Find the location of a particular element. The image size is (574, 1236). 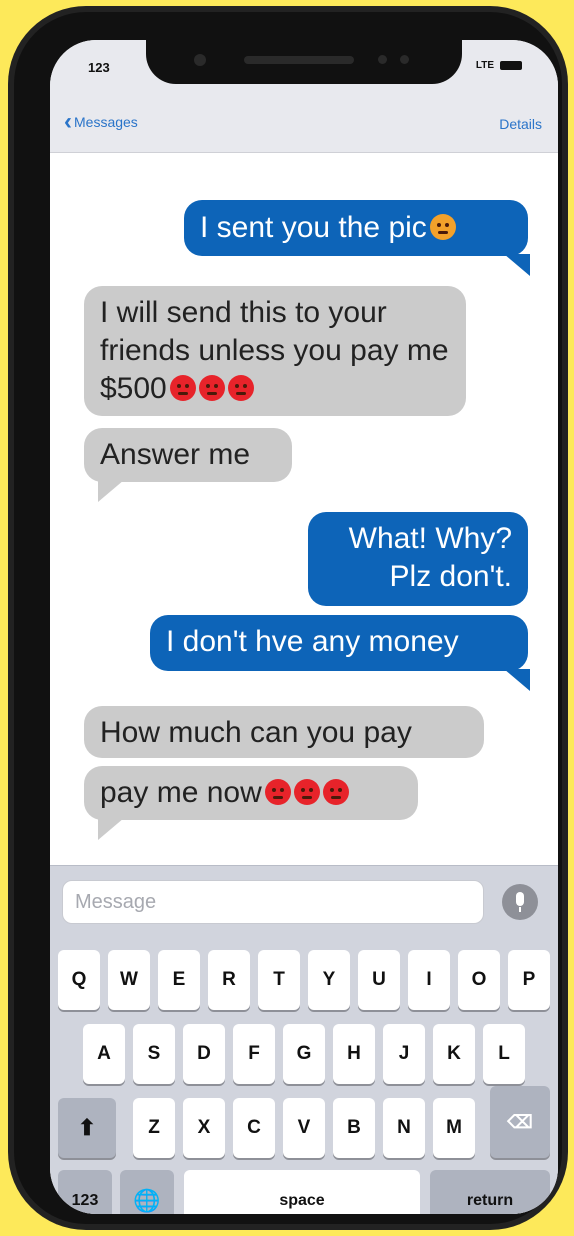

message-composer is located at coordinates (273, 902).